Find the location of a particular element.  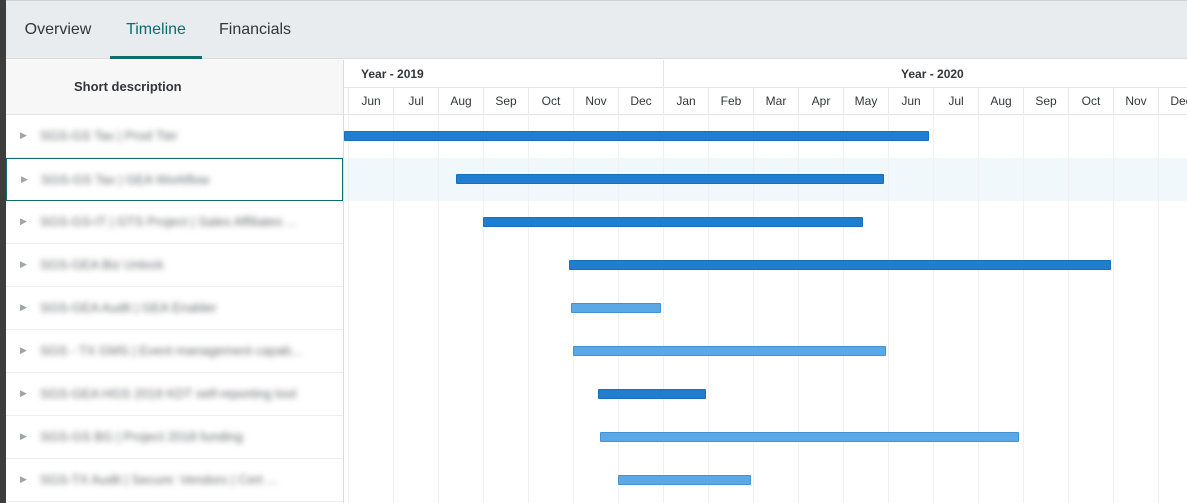

task-row-label: SGS-GS Tax | Prod Tier is located at coordinates (109, 135).